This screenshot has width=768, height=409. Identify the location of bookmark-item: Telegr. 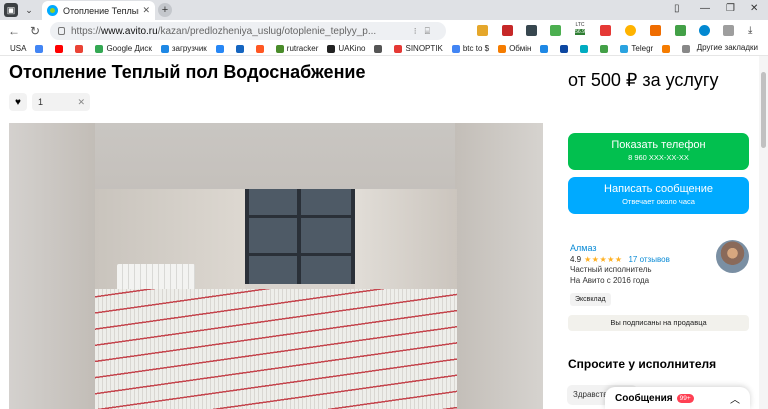
(636, 48).